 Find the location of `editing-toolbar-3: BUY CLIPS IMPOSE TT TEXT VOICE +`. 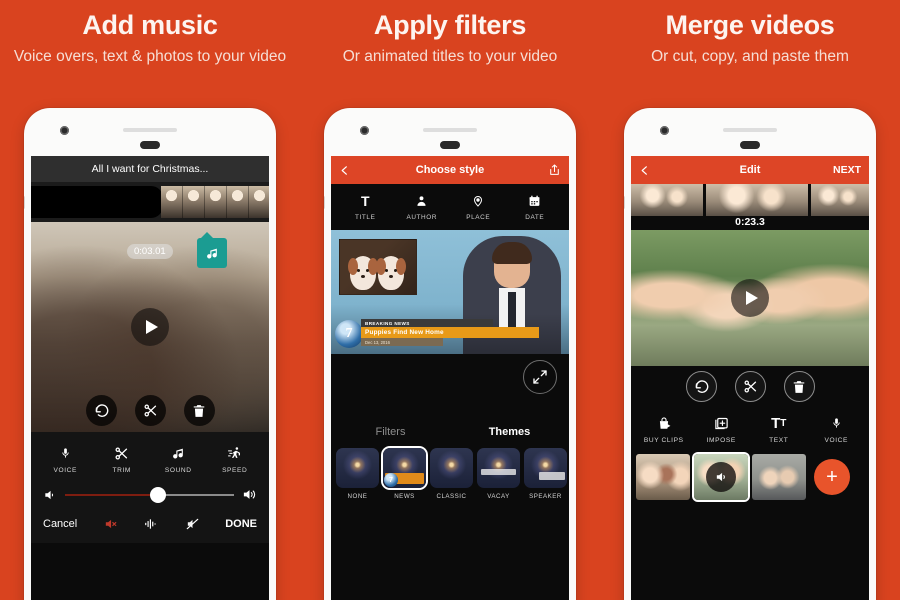

editing-toolbar-3: BUY CLIPS IMPOSE TT TEXT VOICE + is located at coordinates (750, 457).